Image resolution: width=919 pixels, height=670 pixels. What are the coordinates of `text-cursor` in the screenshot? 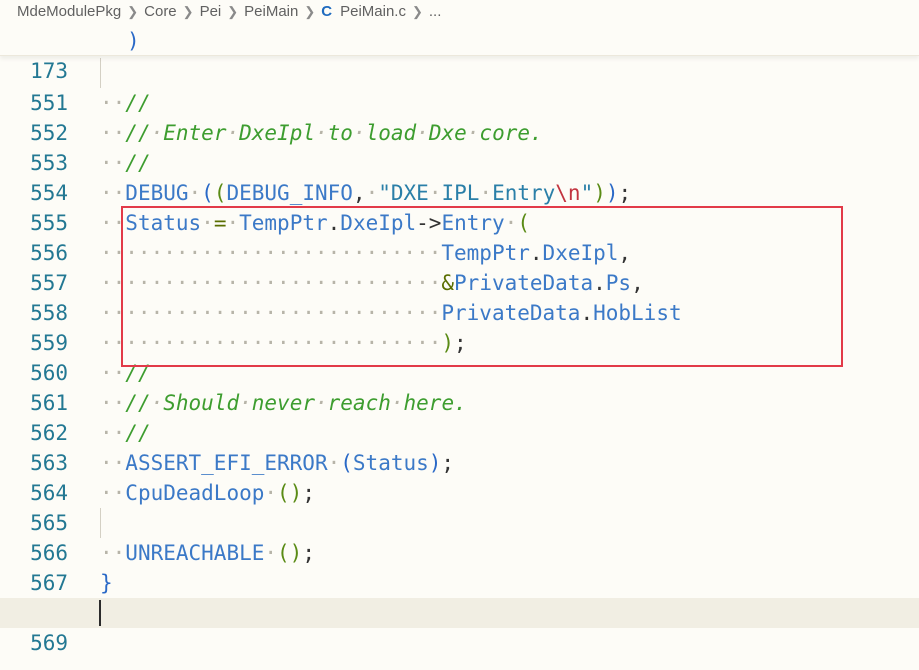 It's located at (100, 613).